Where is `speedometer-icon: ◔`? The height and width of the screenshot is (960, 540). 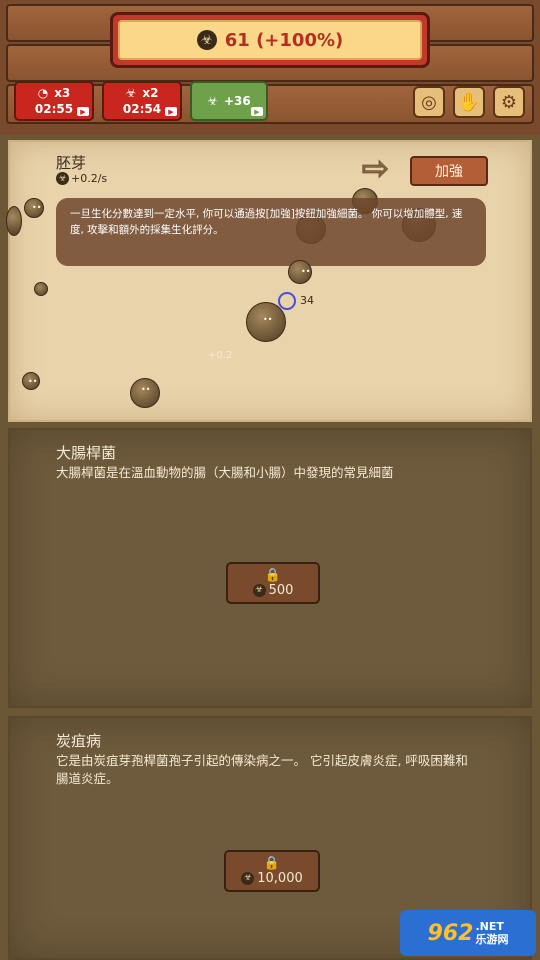 speedometer-icon: ◔ is located at coordinates (43, 93).